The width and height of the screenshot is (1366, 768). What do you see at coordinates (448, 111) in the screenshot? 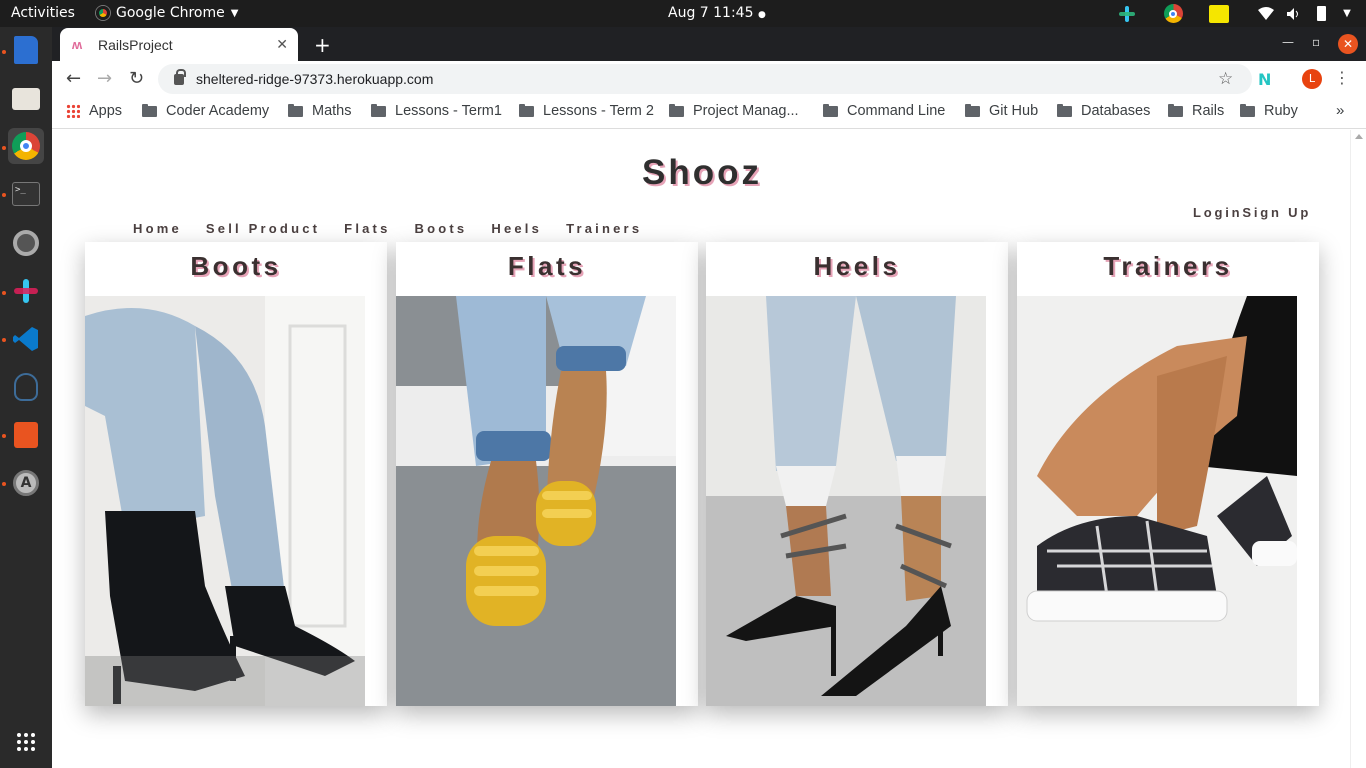
I see `bookmark-label: Lessons - Term1` at bounding box center [448, 111].